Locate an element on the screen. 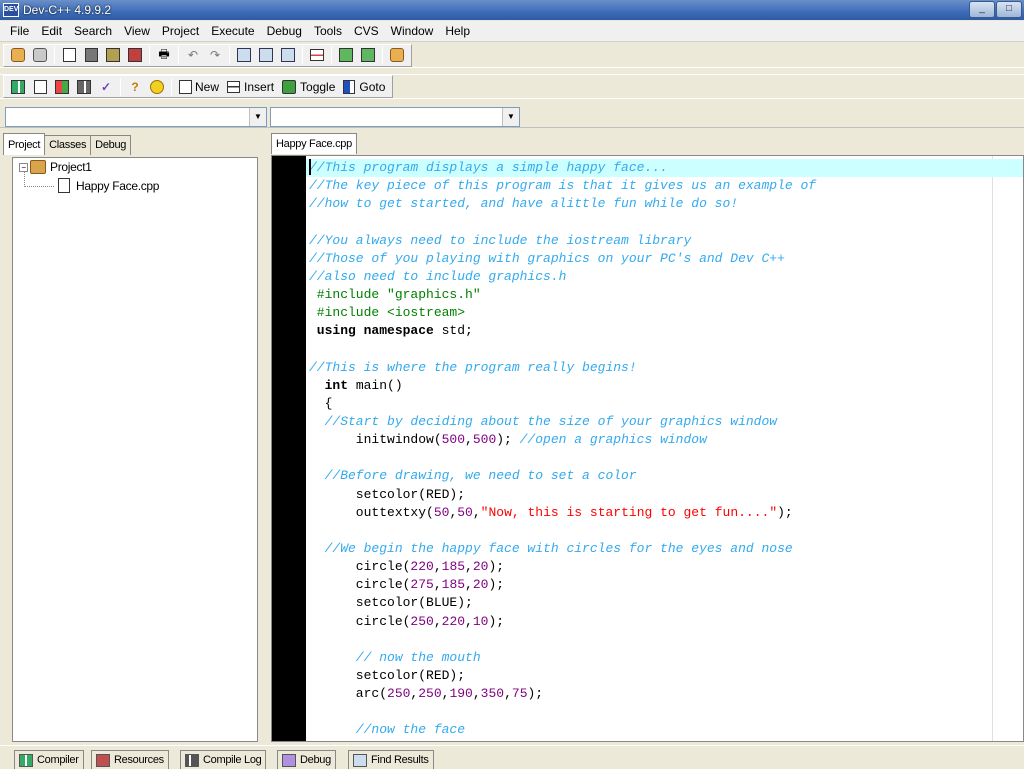 The image size is (1024, 769). menu-project: Project is located at coordinates (180, 31).